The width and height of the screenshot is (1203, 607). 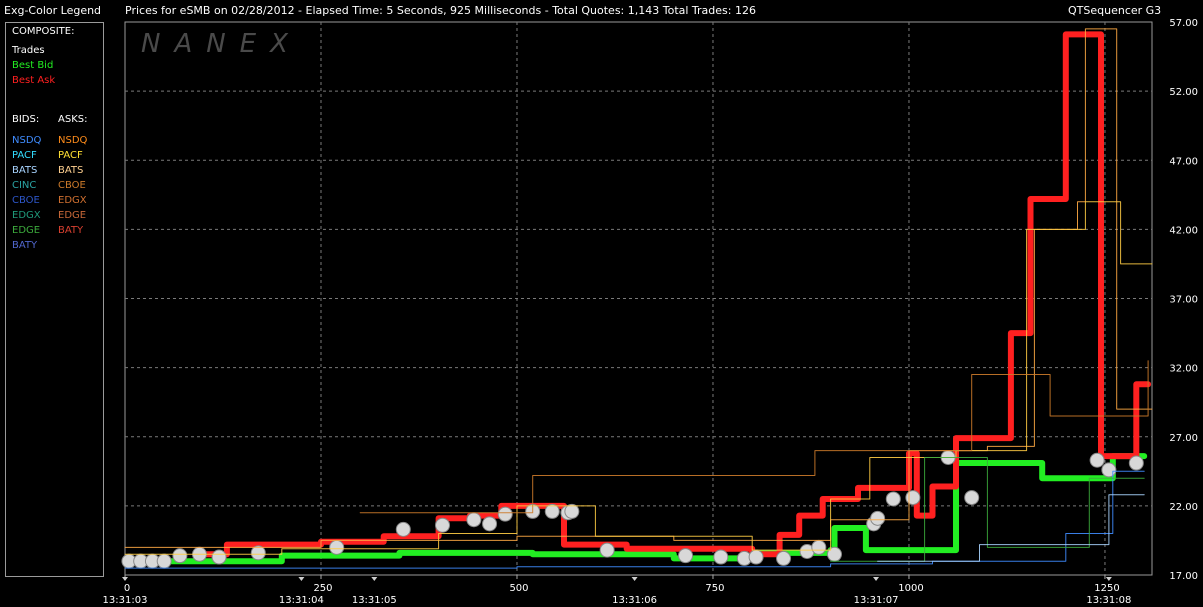 What do you see at coordinates (1183, 300) in the screenshot?
I see `y-tick-label: 37.00` at bounding box center [1183, 300].